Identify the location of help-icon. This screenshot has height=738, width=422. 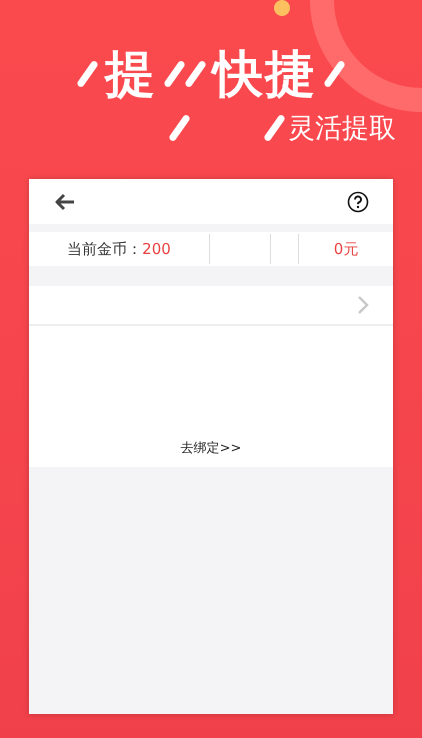
(358, 201).